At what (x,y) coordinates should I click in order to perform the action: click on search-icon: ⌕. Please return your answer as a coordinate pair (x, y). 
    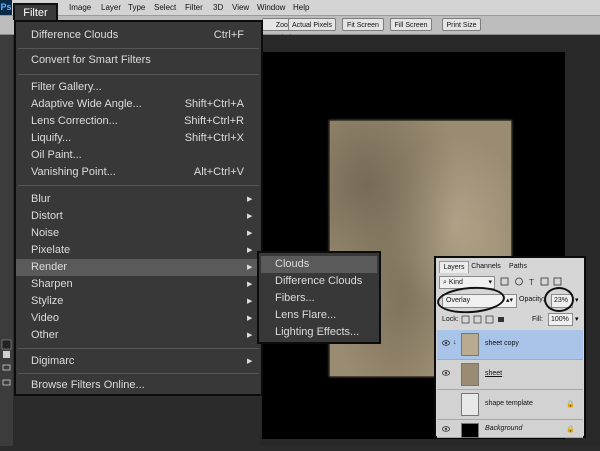
    Looking at the image, I should click on (445, 282).